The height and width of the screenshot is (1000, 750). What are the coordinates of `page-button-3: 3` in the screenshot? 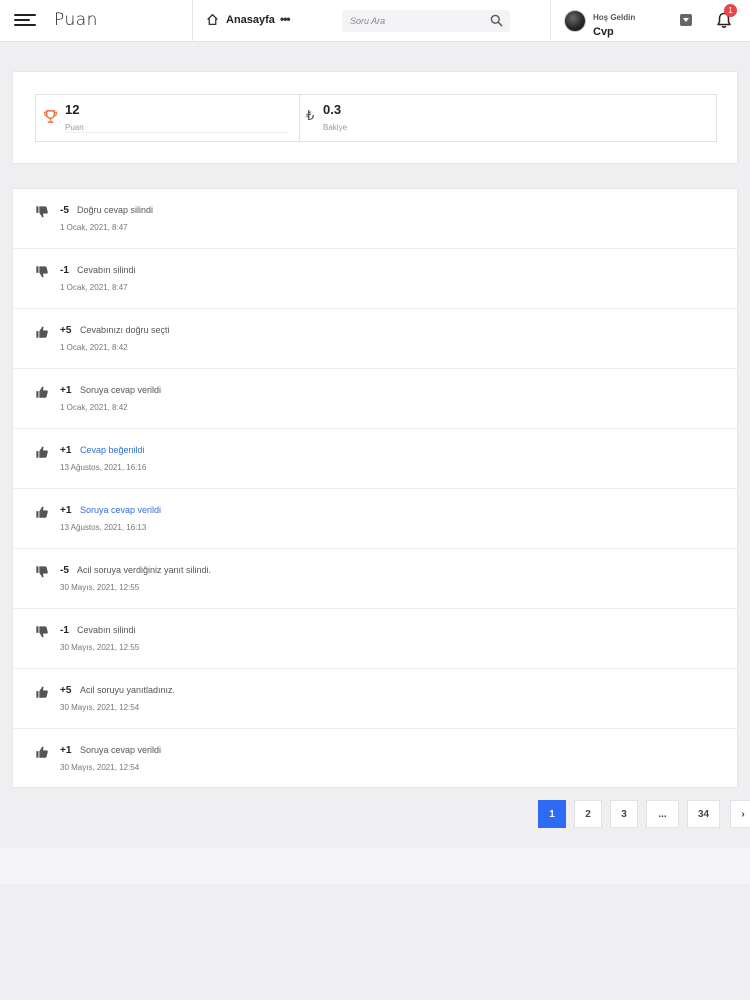 It's located at (624, 814).